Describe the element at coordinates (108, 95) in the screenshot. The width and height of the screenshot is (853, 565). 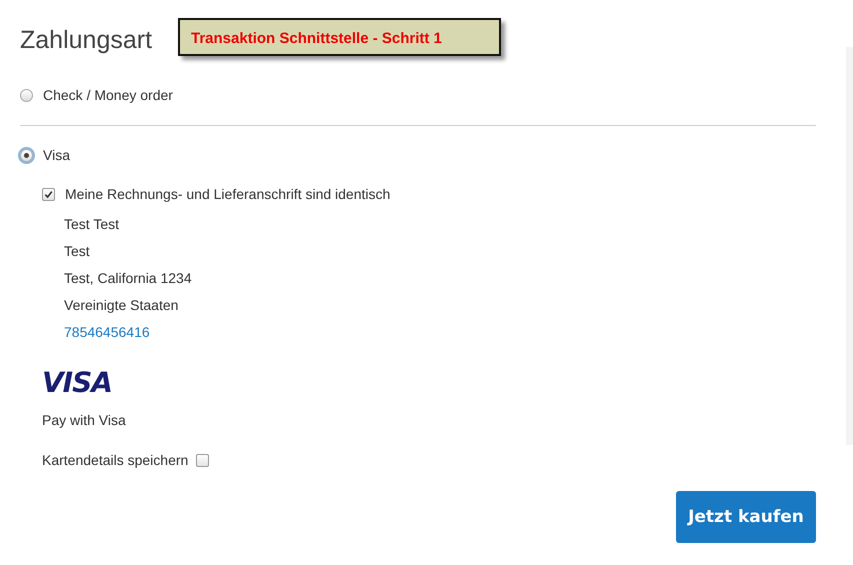
I see `payment-method-label: Check / Money order` at that location.